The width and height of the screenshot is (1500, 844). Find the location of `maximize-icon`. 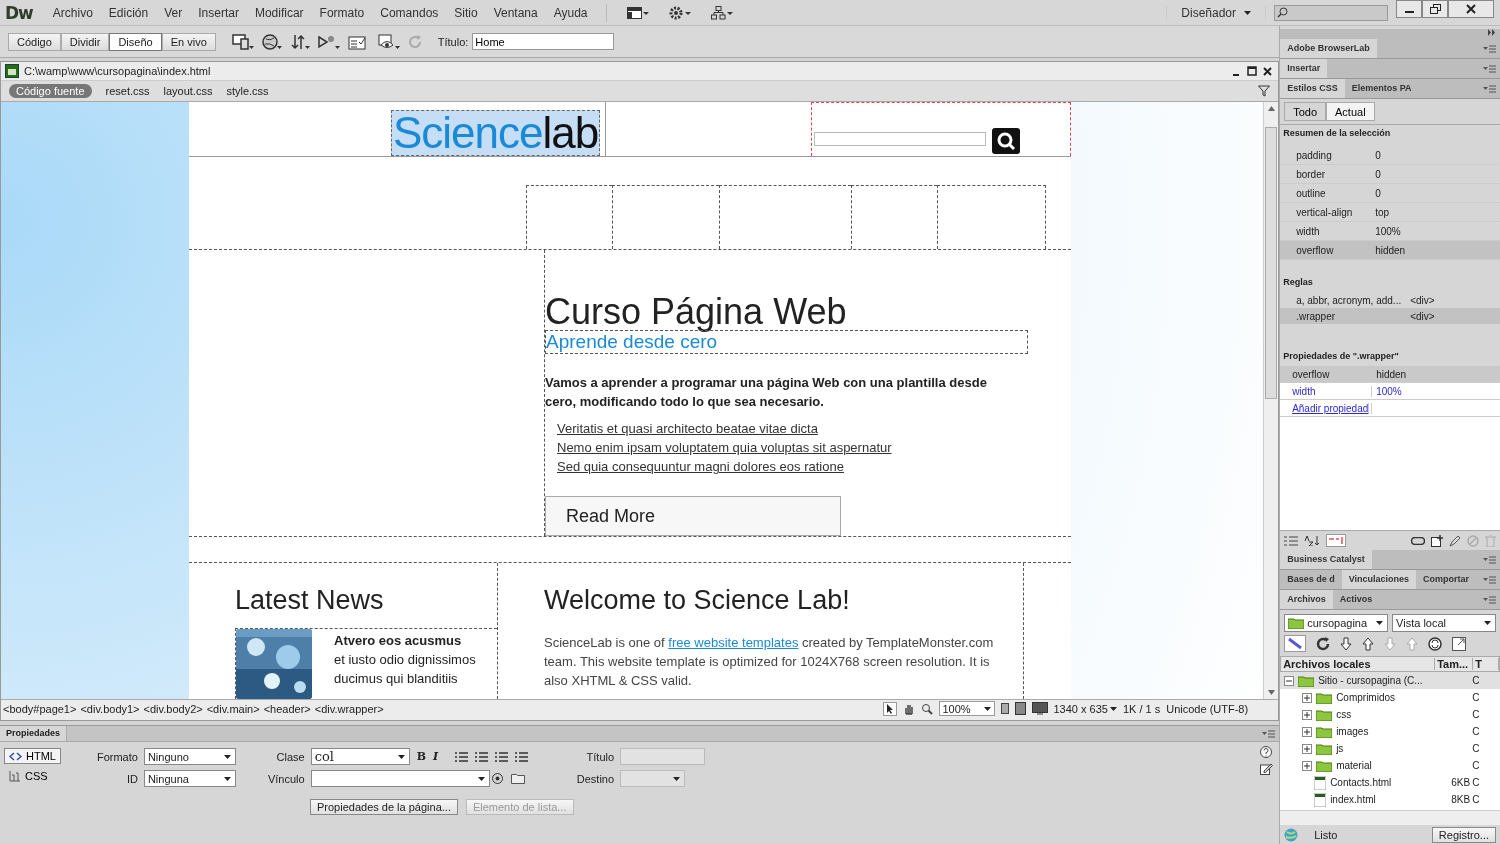

maximize-icon is located at coordinates (1252, 71).